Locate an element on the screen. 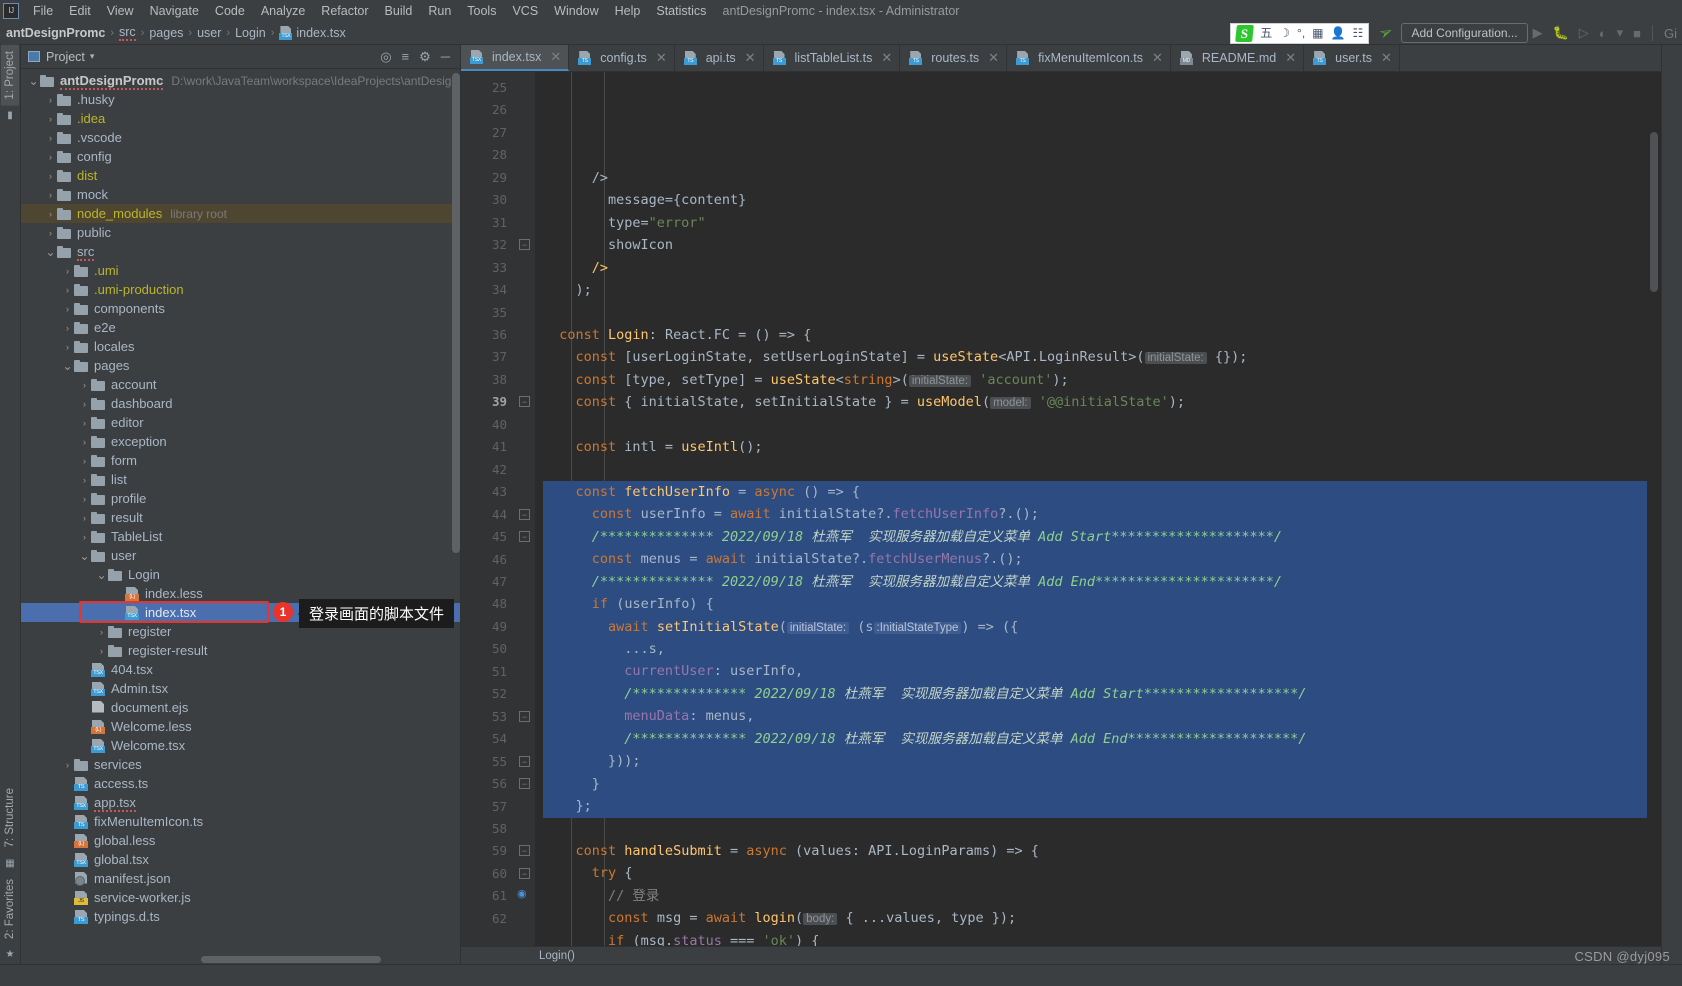 Image resolution: width=1682 pixels, height=986 pixels. breadcrumb-file: index.tsx is located at coordinates (320, 33).